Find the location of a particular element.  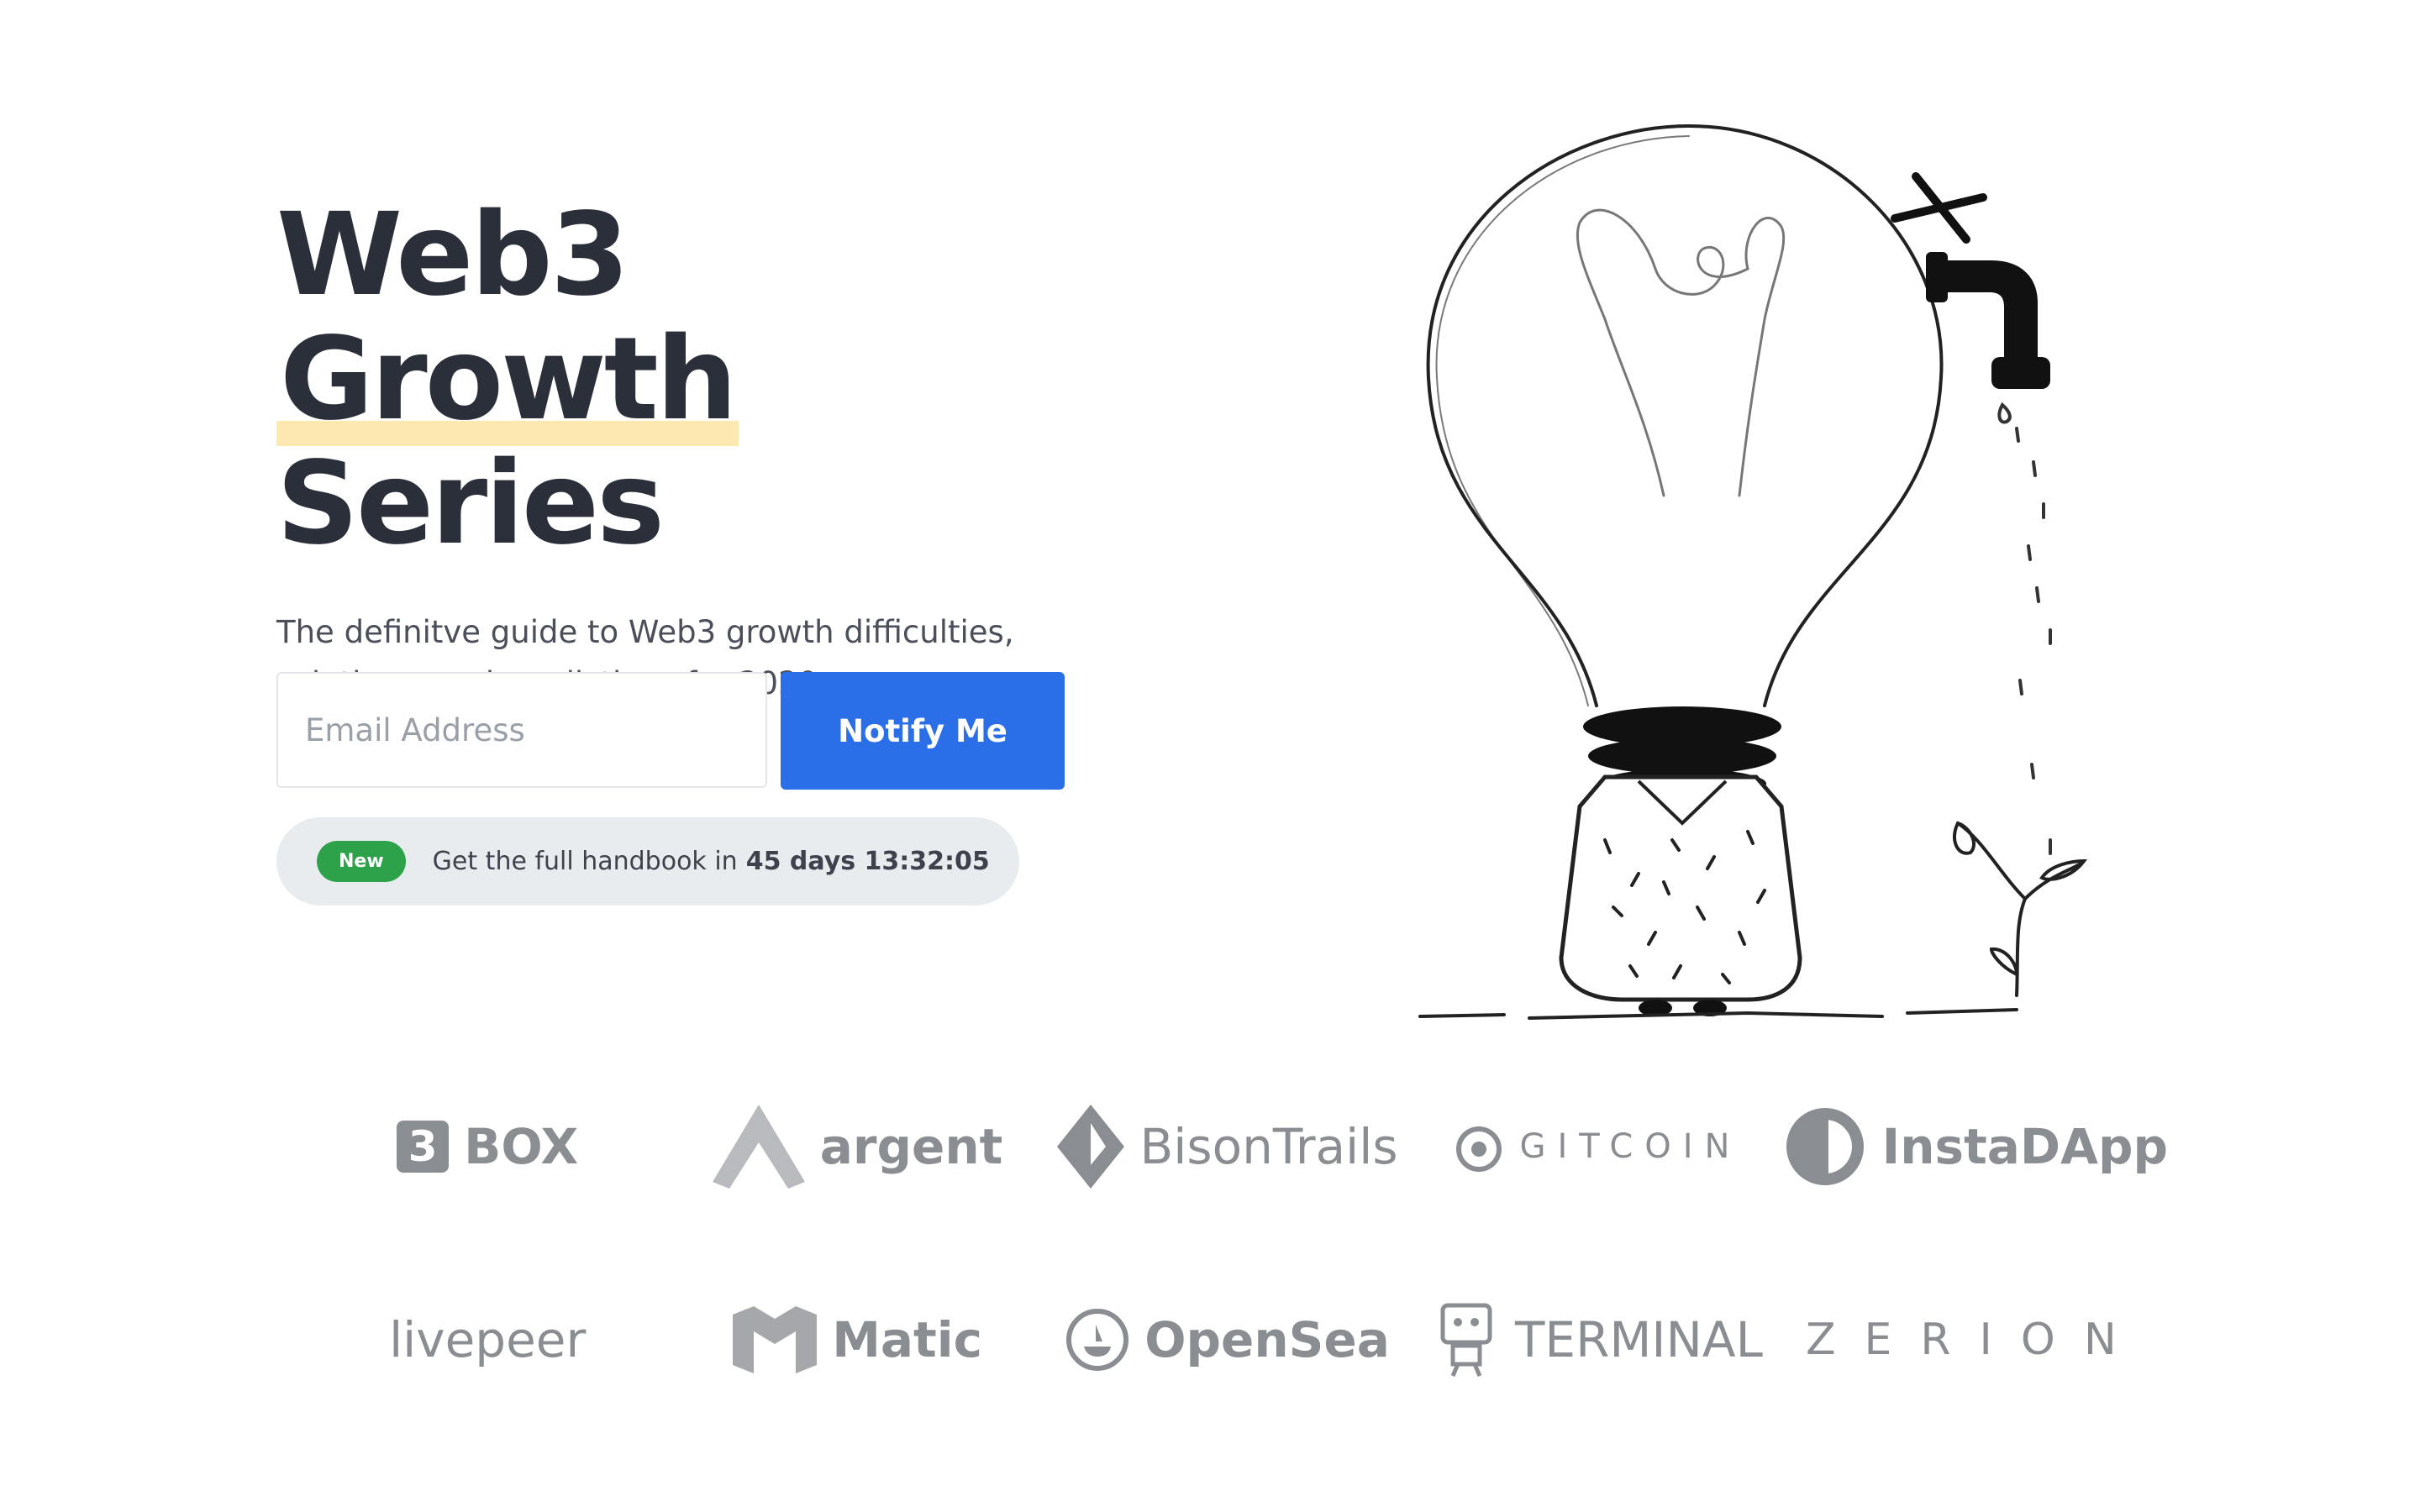

argent-icon is located at coordinates (758, 1147).